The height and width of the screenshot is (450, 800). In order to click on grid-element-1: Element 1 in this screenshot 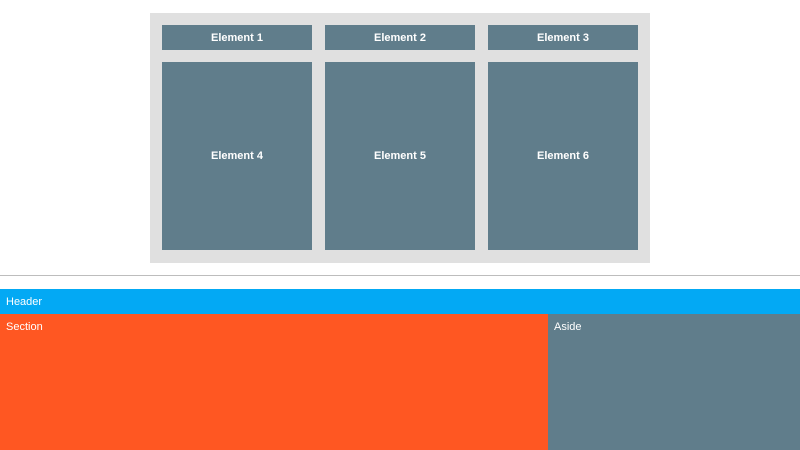, I will do `click(237, 37)`.